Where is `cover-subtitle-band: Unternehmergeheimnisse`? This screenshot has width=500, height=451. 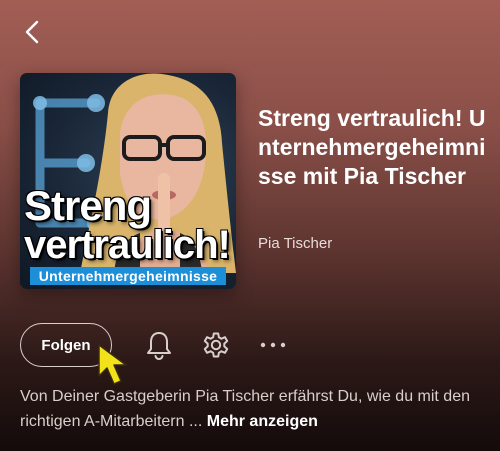
cover-subtitle-band: Unternehmergeheimnisse is located at coordinates (128, 276).